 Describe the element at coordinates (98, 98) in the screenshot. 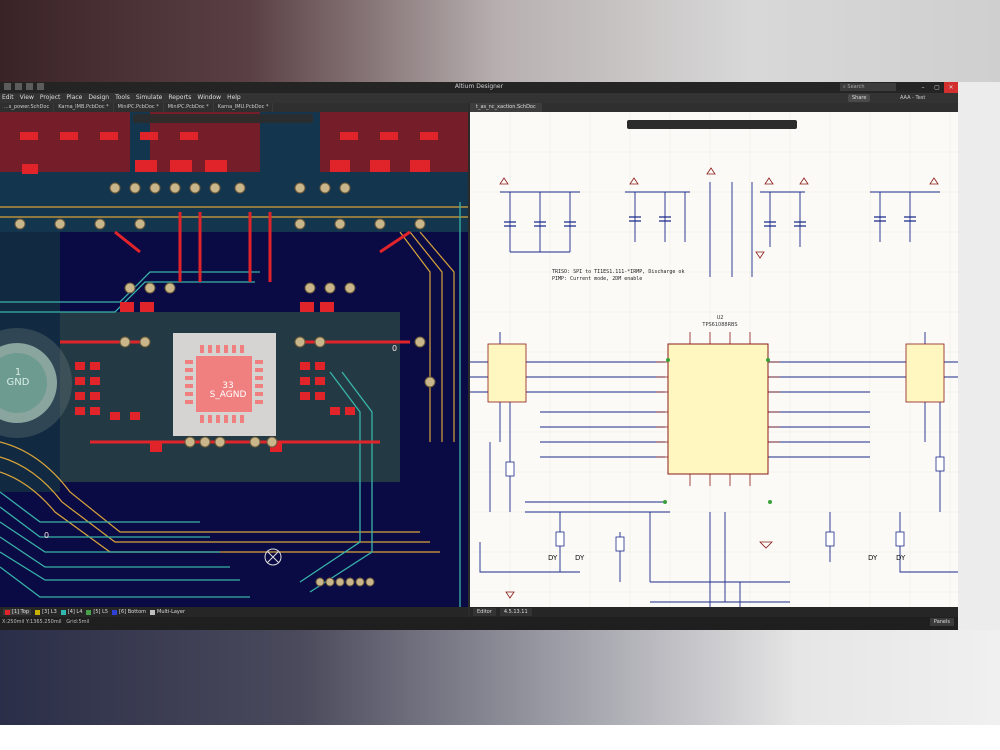

I see `menu-item-design: Design` at that location.